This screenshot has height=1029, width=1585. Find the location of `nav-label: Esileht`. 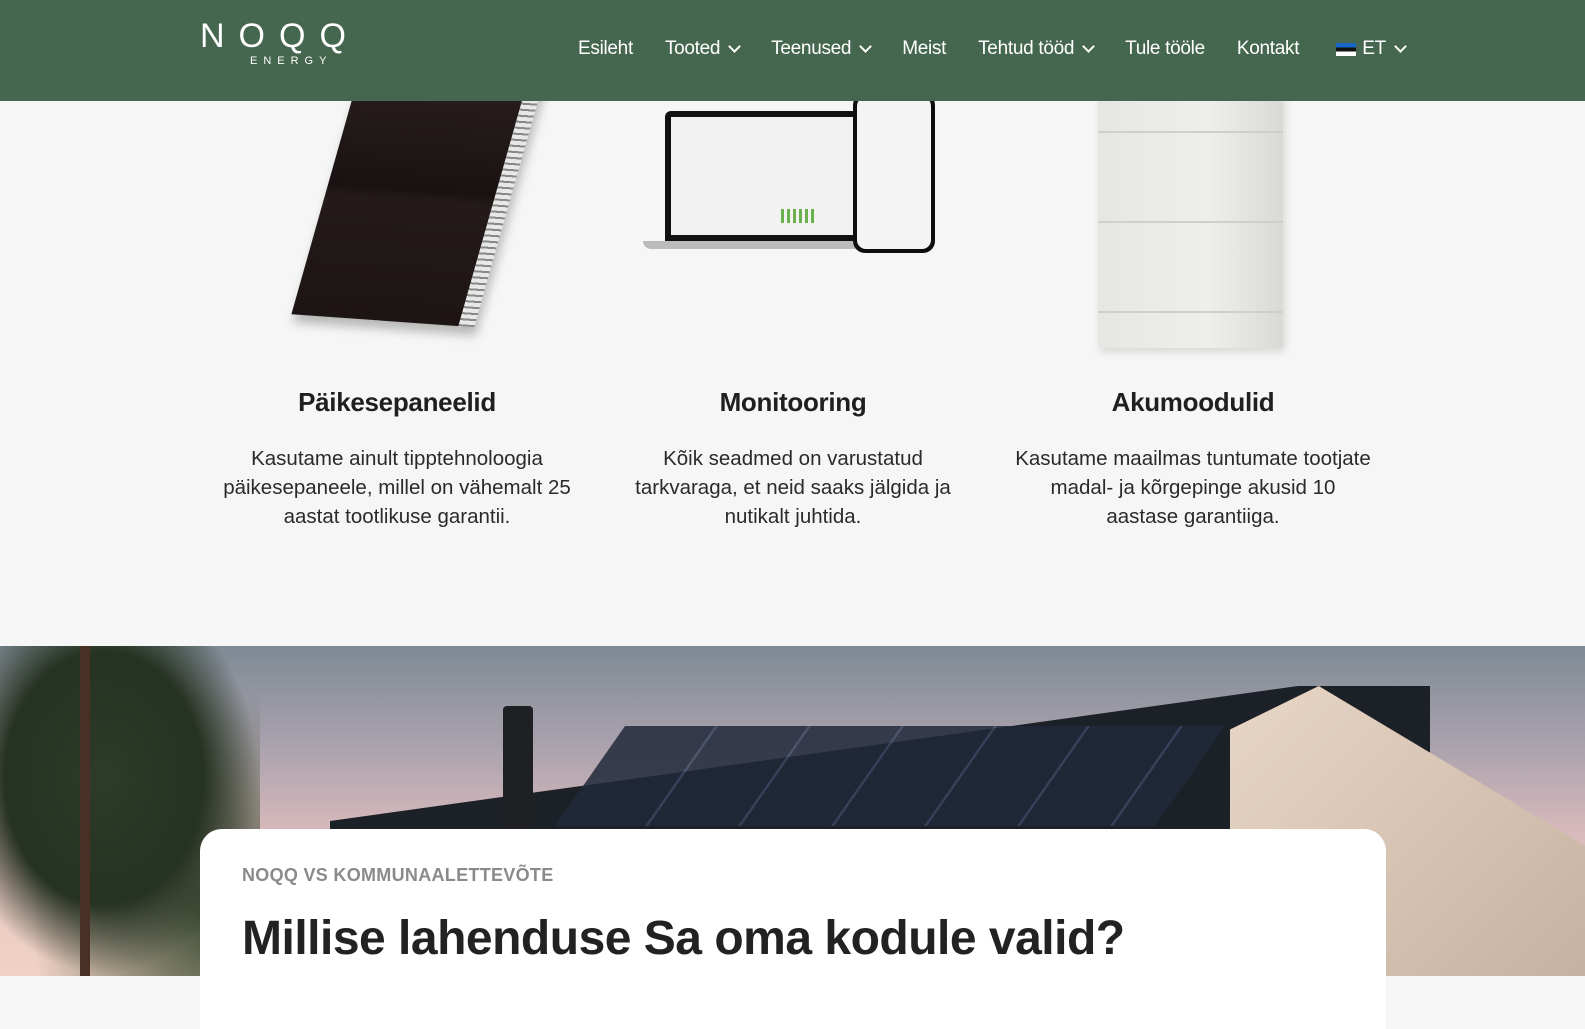

nav-label: Esileht is located at coordinates (605, 48).